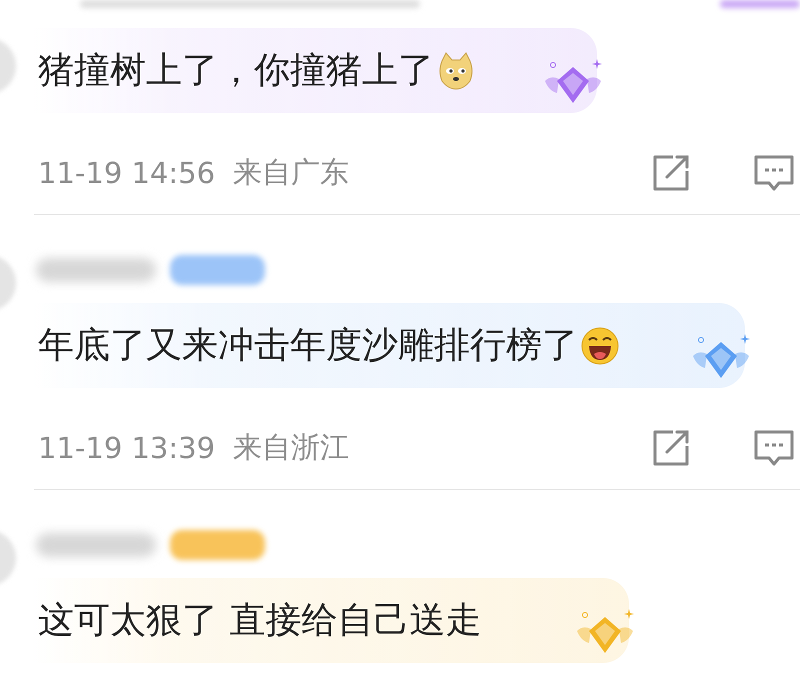 Image resolution: width=800 pixels, height=681 pixels. Describe the element at coordinates (291, 172) in the screenshot. I see `comment-location: 来自广东` at that location.